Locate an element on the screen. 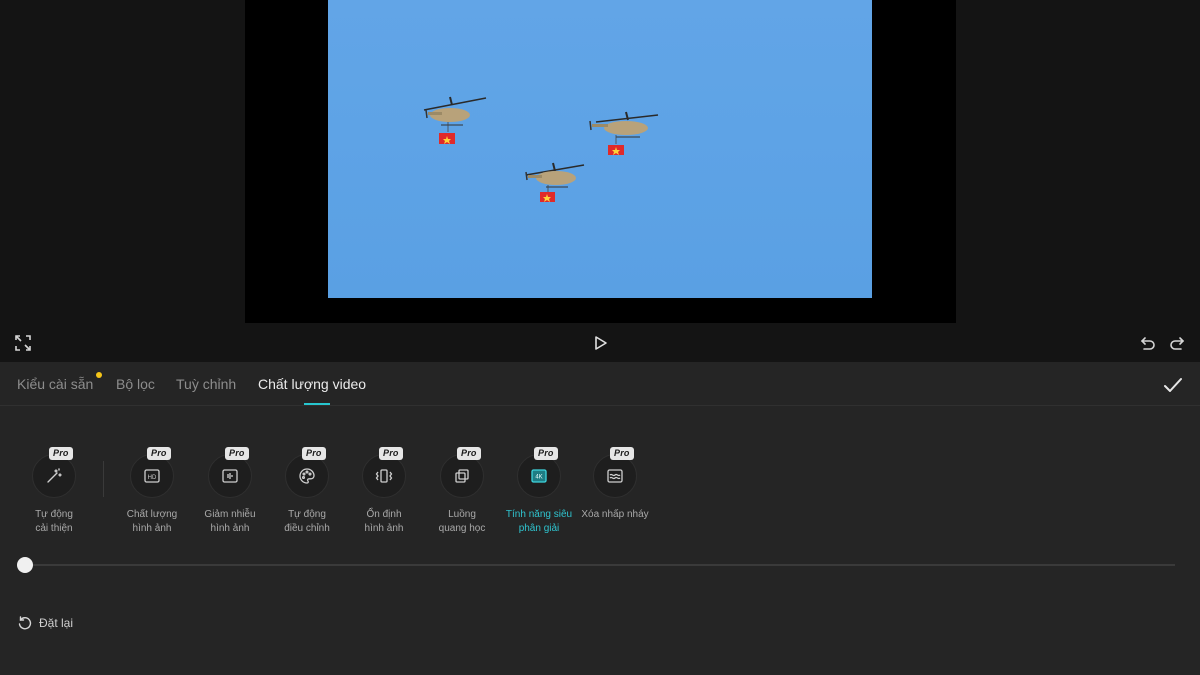 This screenshot has width=1200, height=675. tool-label: Xóa nhấp nháy is located at coordinates (615, 514).